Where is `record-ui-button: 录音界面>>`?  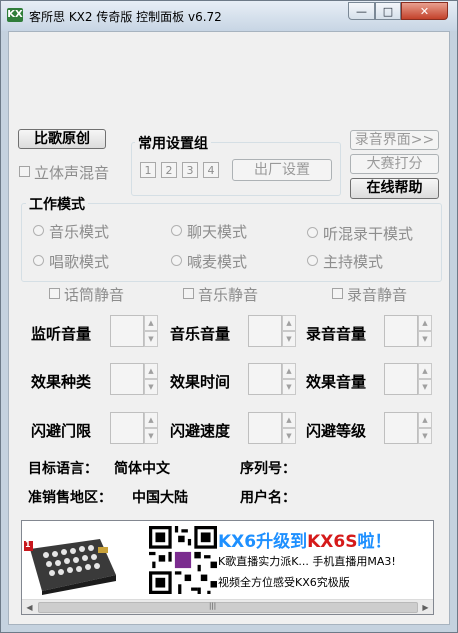 record-ui-button: 录音界面>> is located at coordinates (394, 140).